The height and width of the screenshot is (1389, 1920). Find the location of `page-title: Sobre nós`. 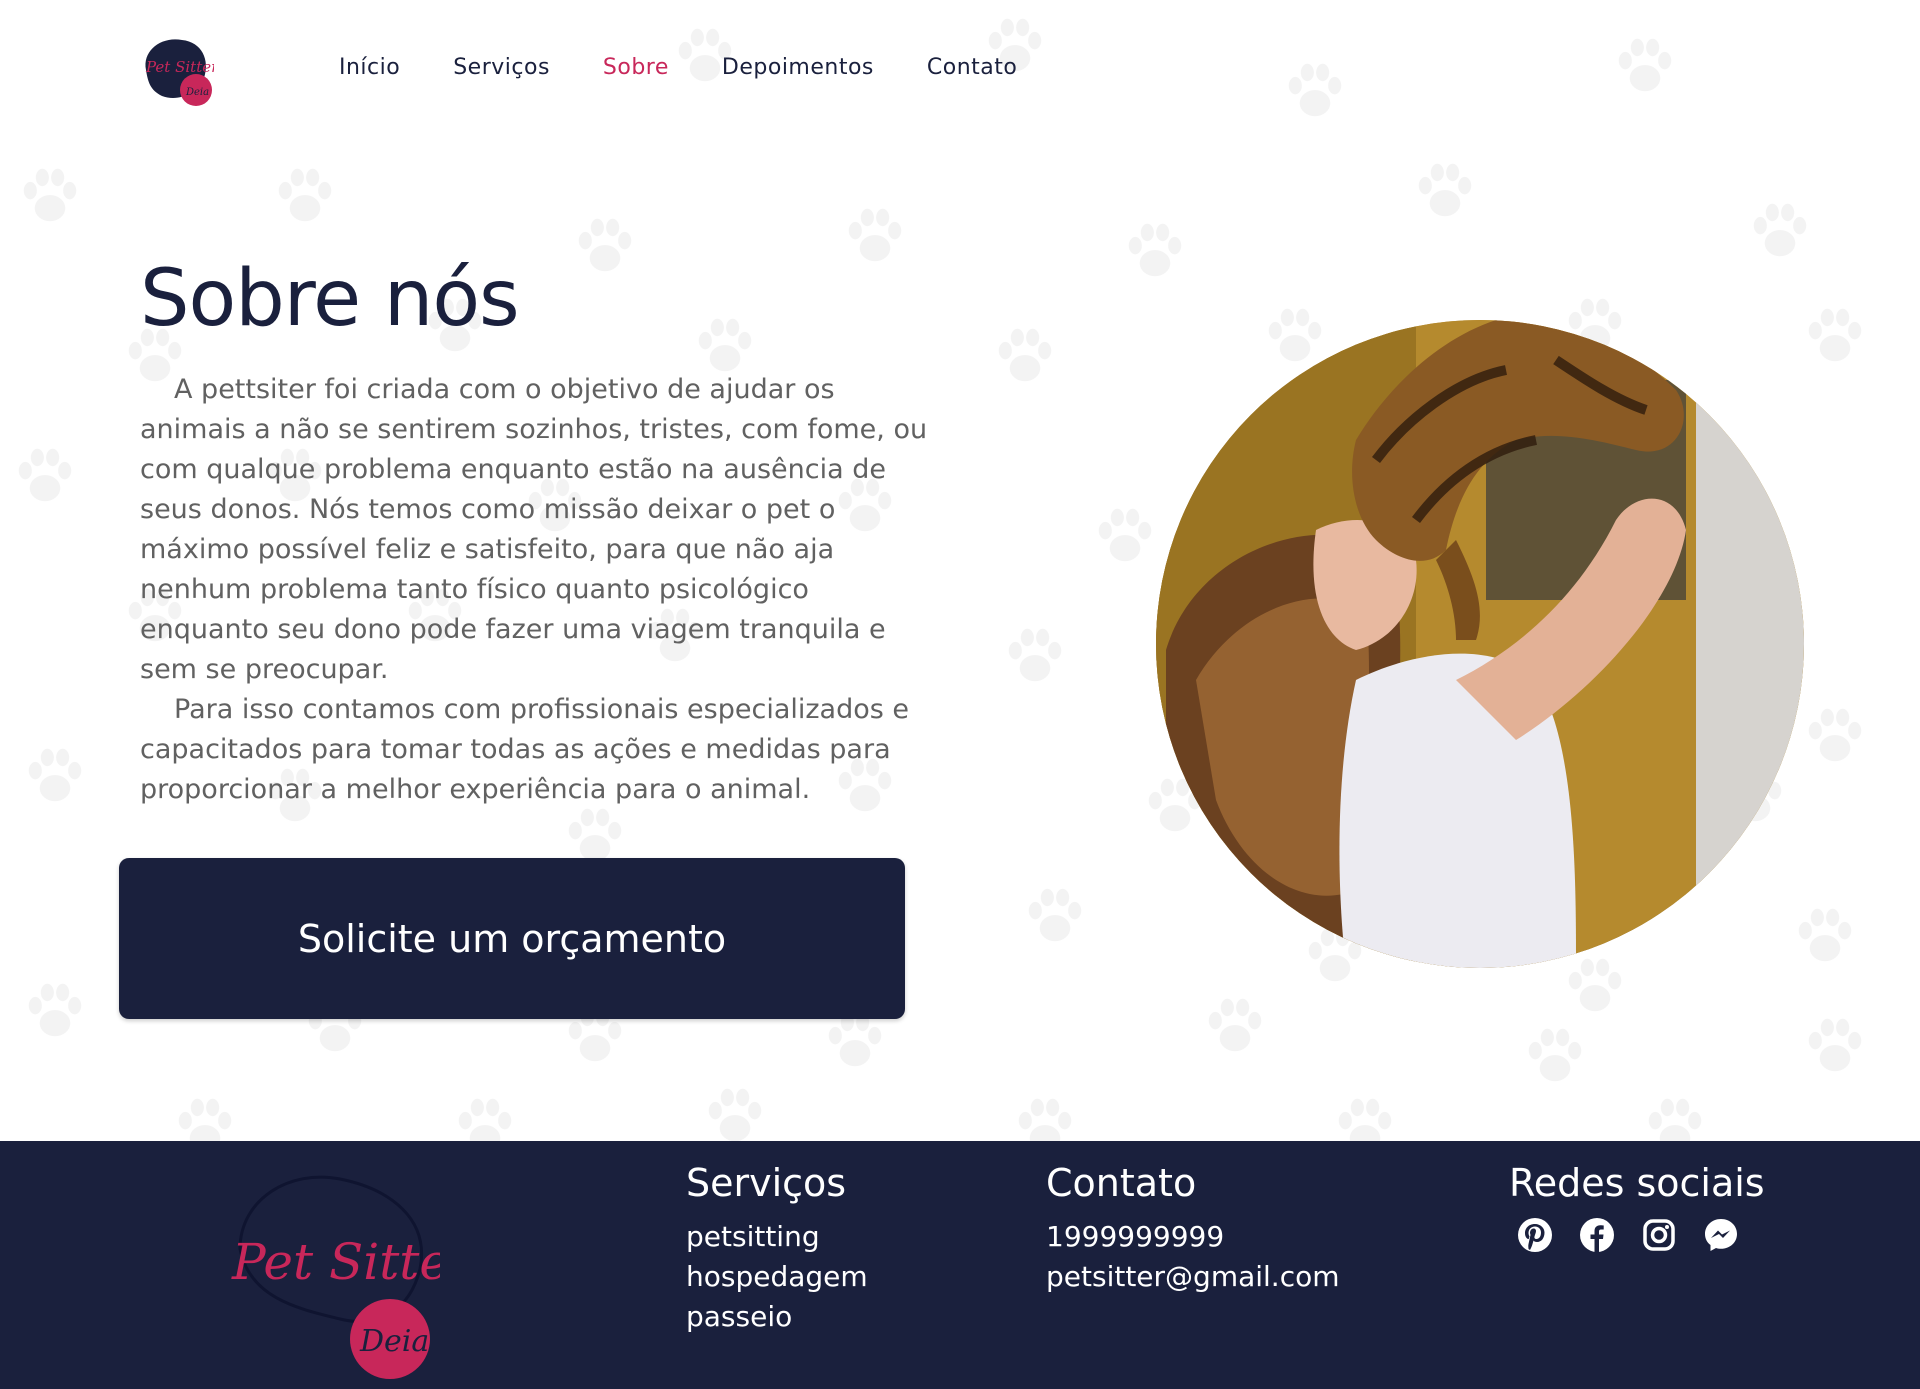

page-title: Sobre nós is located at coordinates (330, 299).